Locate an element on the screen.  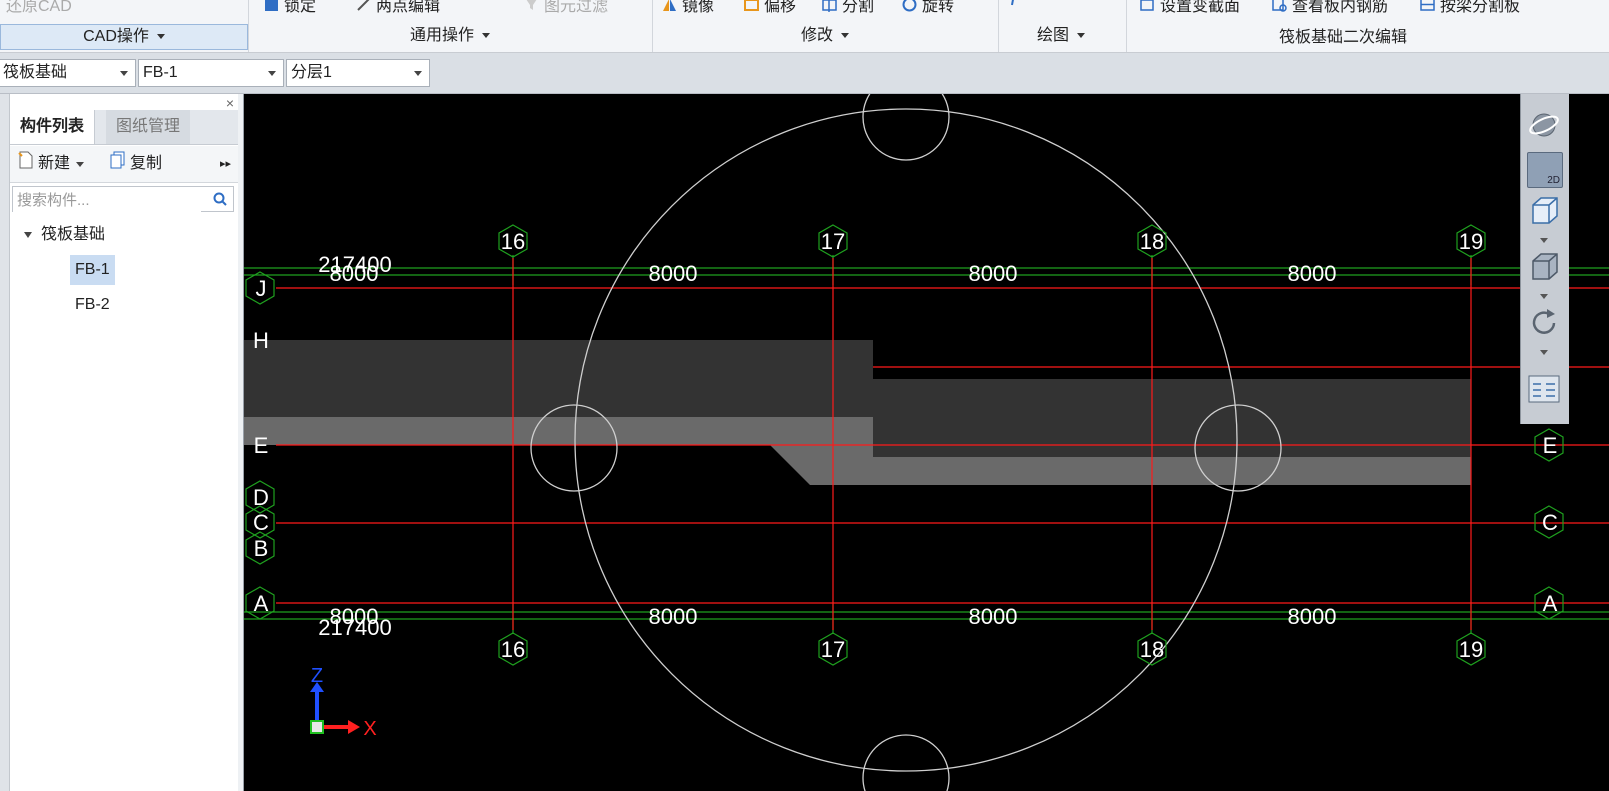
new-file-icon is located at coordinates (26, 164).